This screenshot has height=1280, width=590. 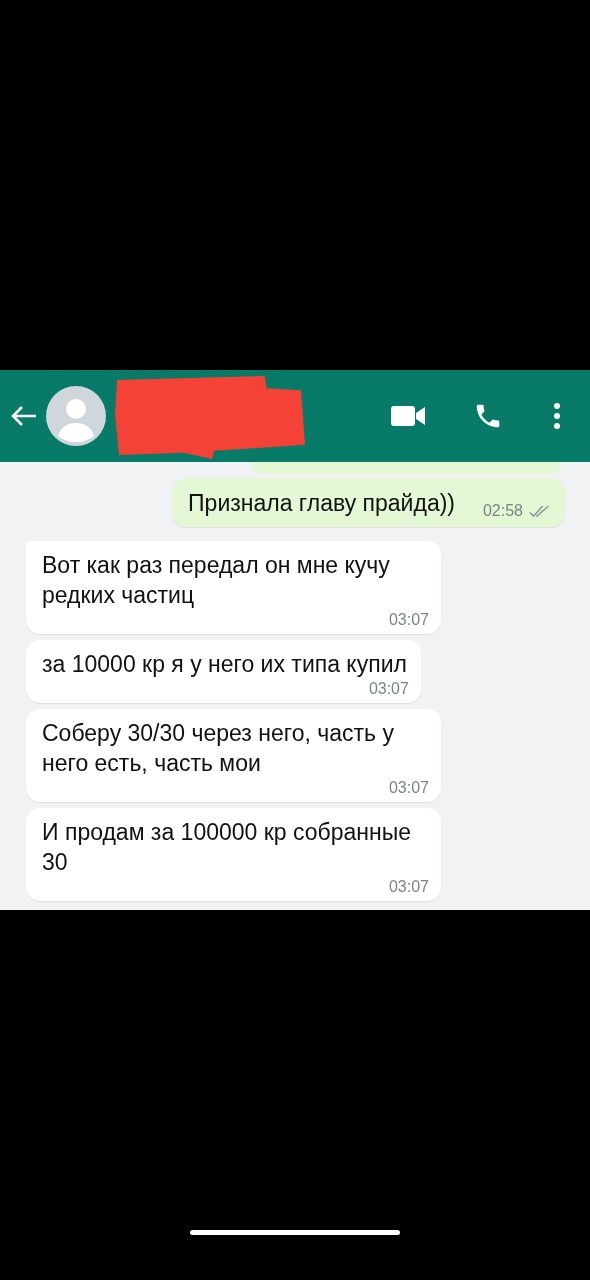 I want to click on back-arrow-icon, so click(x=24, y=416).